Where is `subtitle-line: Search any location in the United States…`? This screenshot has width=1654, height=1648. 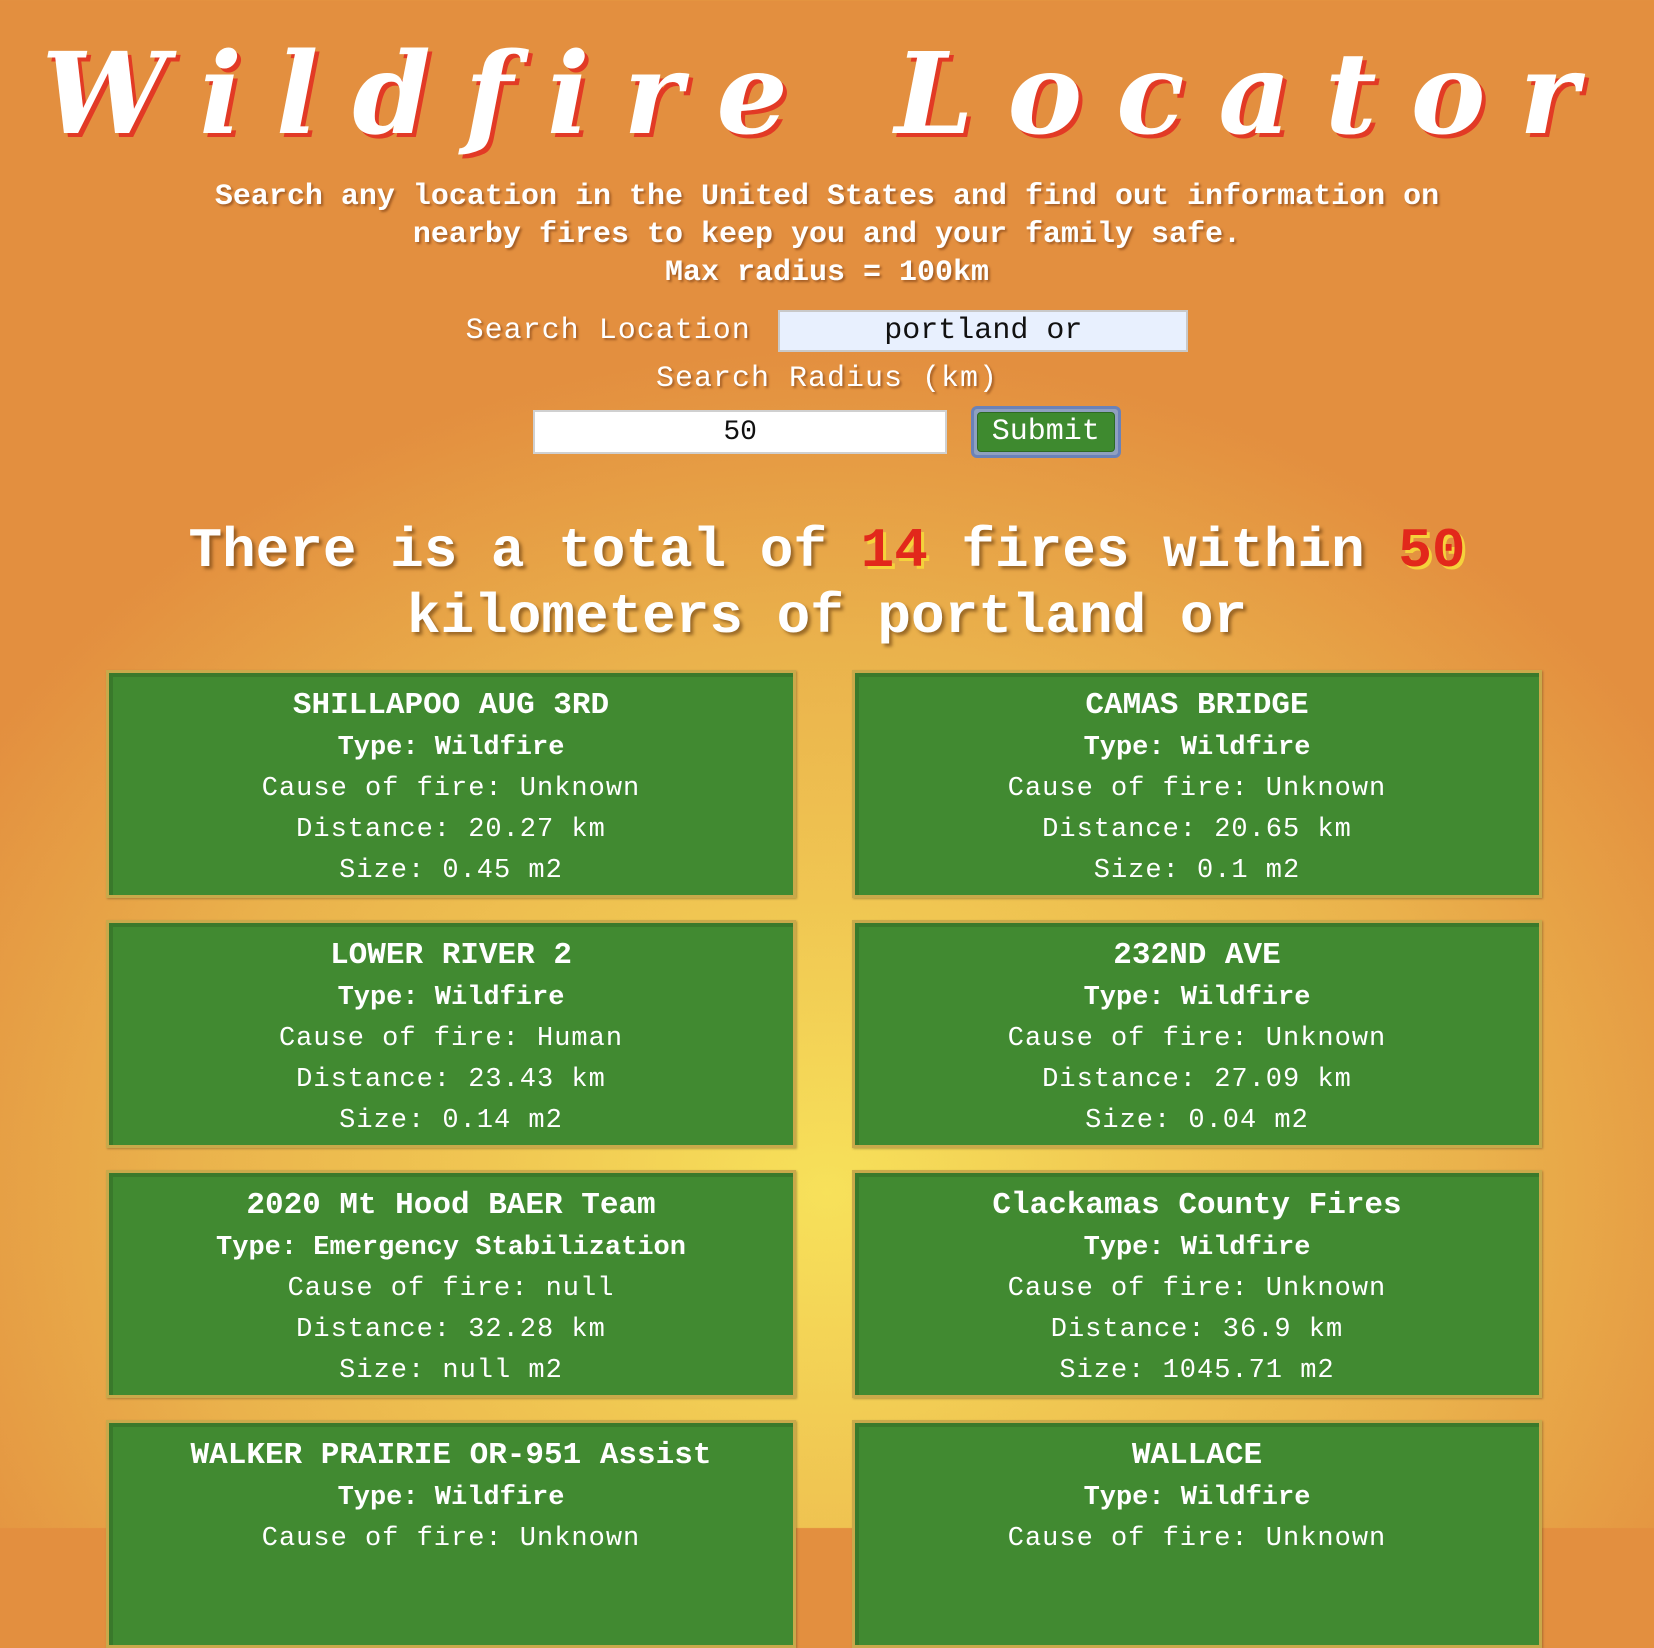 subtitle-line: Search any location in the United States… is located at coordinates (827, 197).